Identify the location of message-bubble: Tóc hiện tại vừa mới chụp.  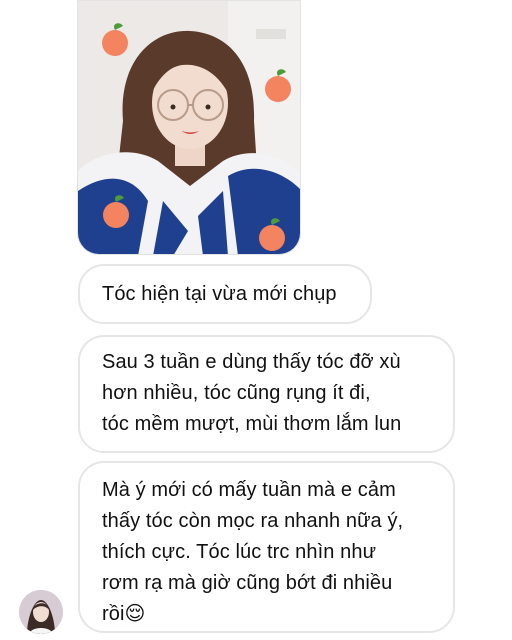
(225, 294).